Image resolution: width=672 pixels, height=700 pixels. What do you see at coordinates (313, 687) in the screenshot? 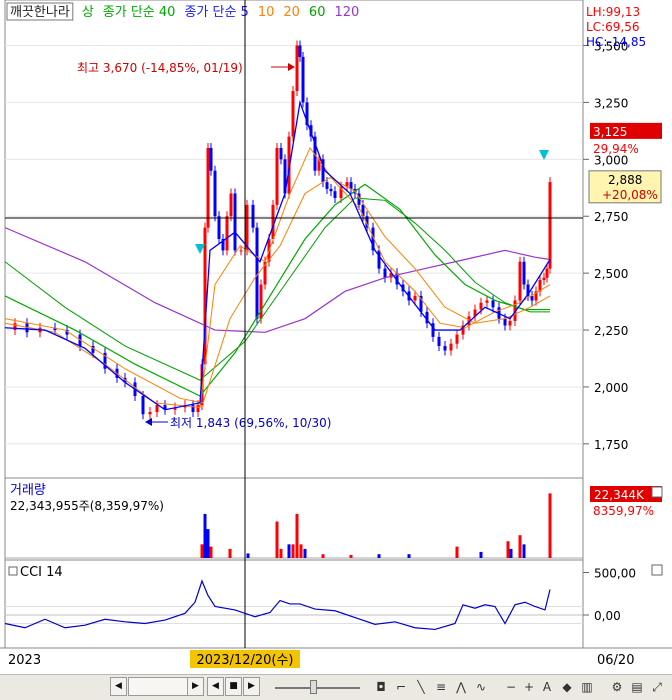
I see `zoom-slider-thumb` at bounding box center [313, 687].